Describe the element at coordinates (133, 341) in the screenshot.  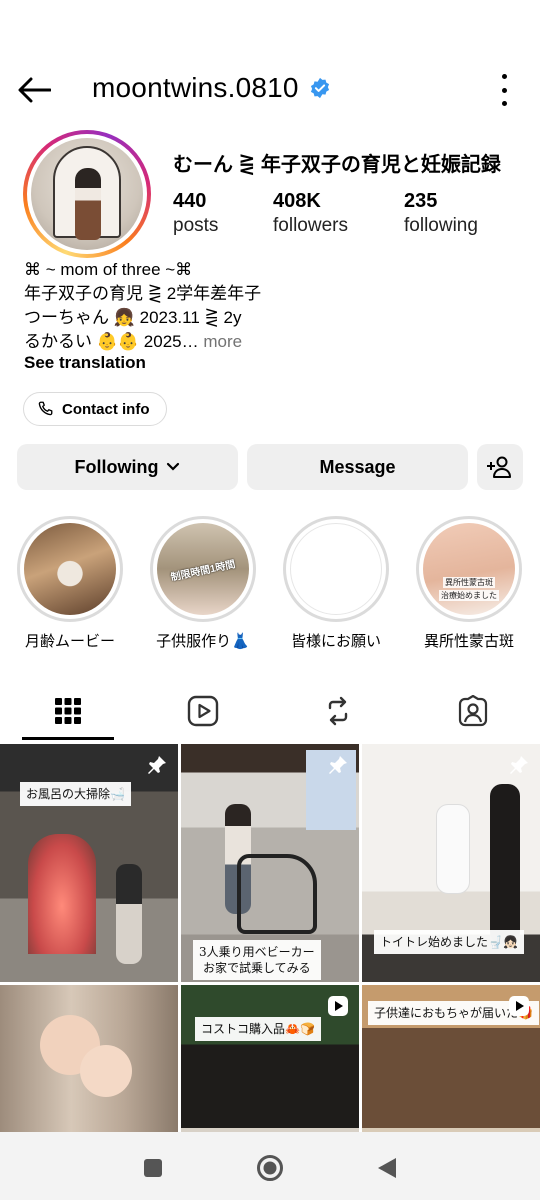
I see `bio-line: るかるい 👶👶 2025… more` at that location.